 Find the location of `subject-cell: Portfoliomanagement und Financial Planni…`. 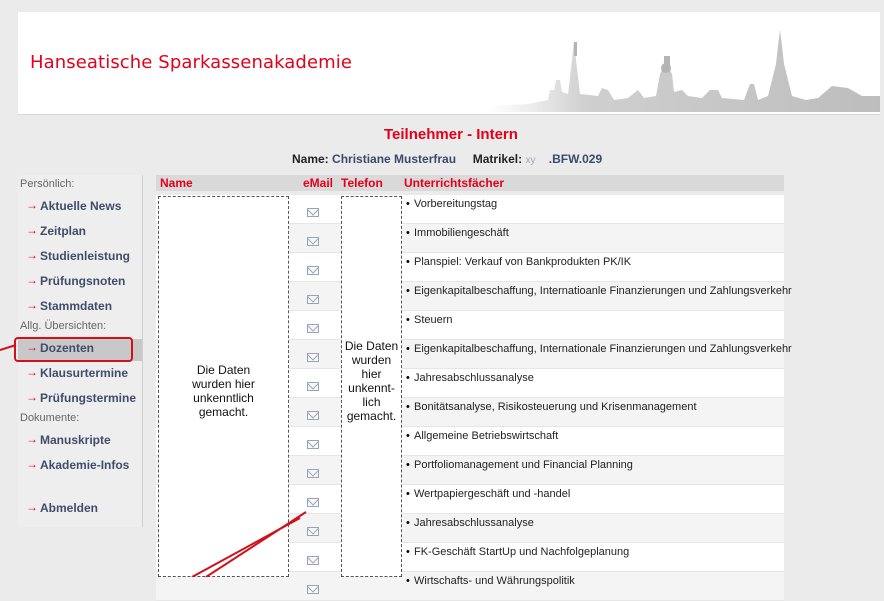

subject-cell: Portfoliomanagement und Financial Planni… is located at coordinates (523, 465).